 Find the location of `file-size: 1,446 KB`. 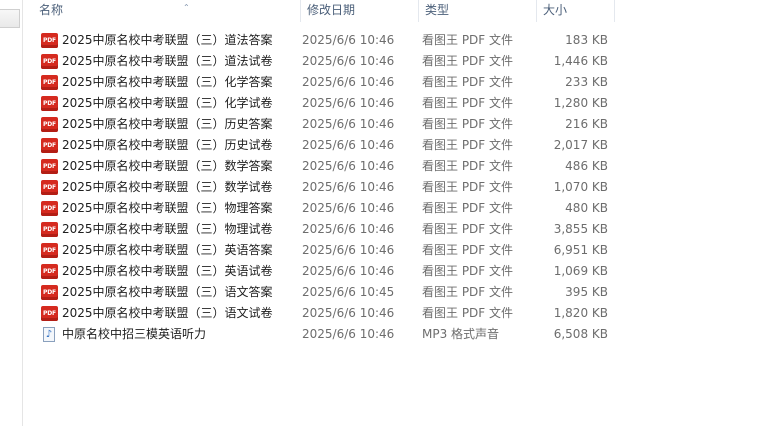

file-size: 1,446 KB is located at coordinates (580, 61).